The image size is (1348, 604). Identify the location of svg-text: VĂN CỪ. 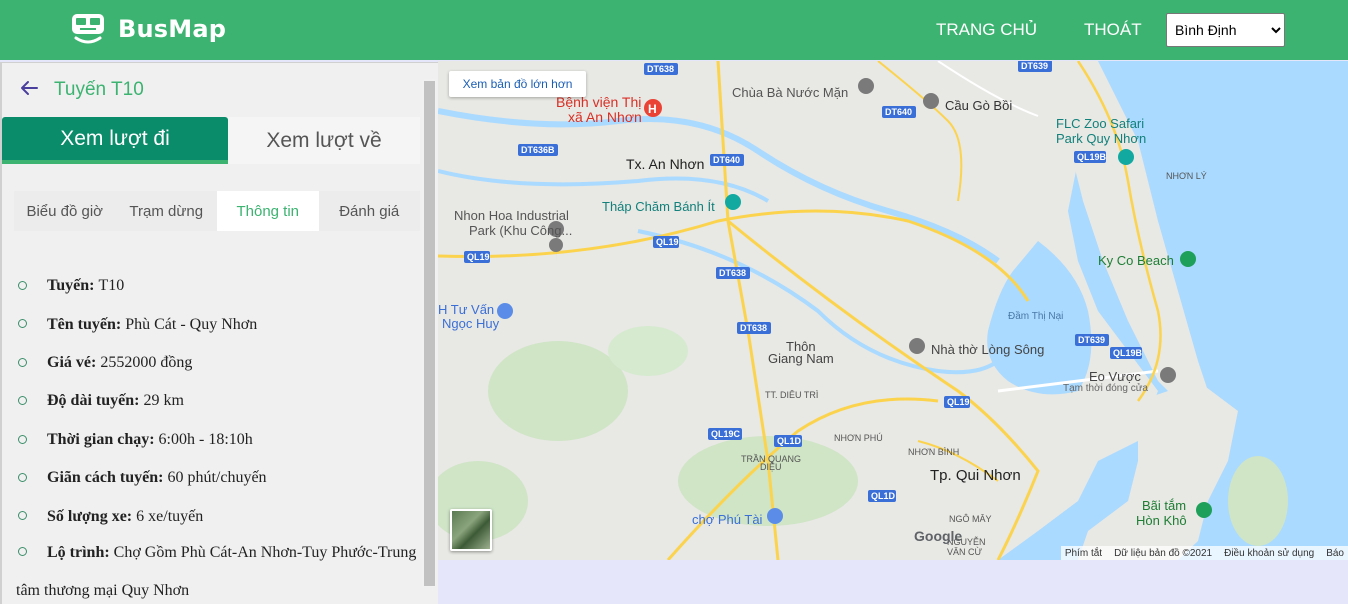
(965, 552).